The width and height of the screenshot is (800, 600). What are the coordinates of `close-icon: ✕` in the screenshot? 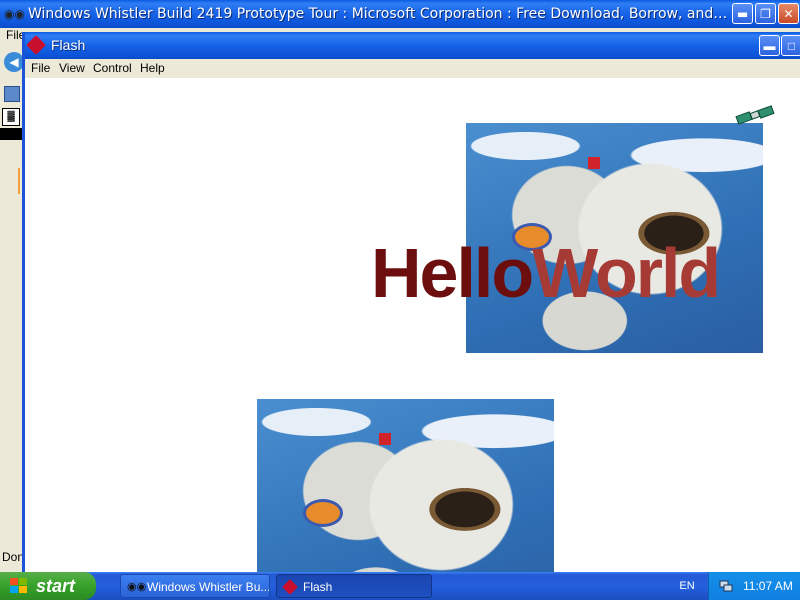 It's located at (788, 14).